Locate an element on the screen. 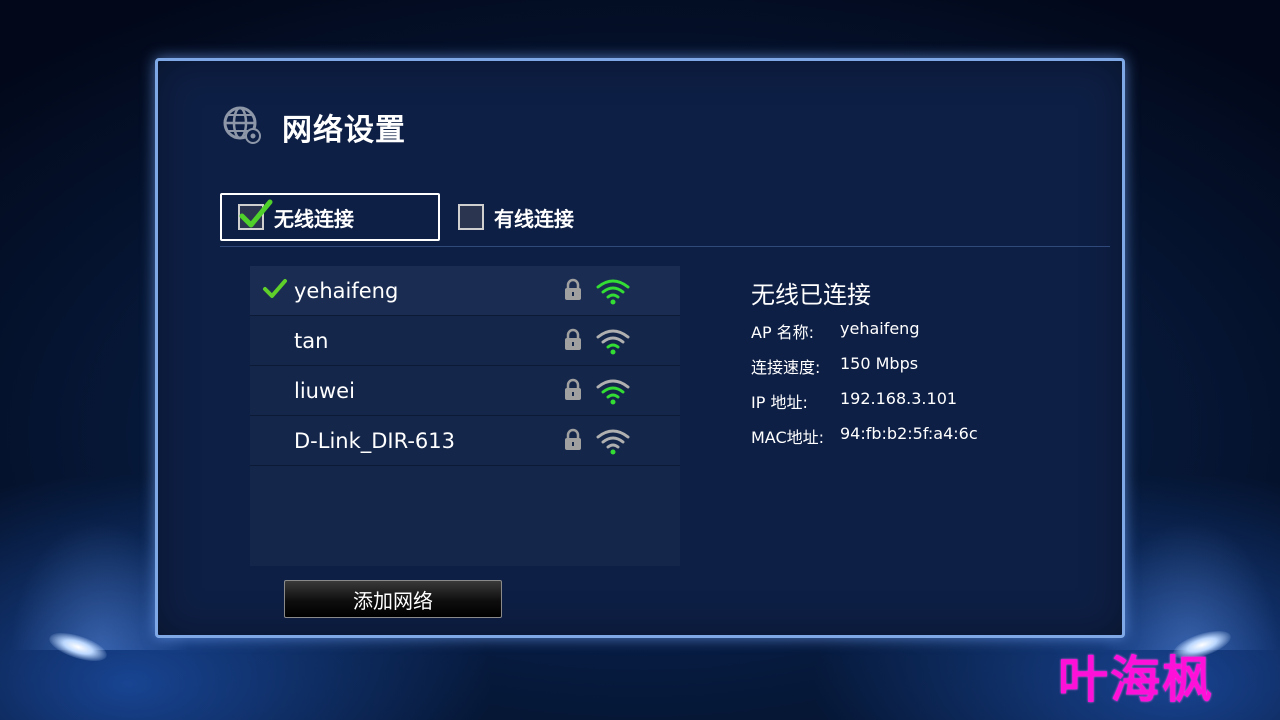 This screenshot has height=720, width=1280. network-ssid: tan is located at coordinates (311, 340).